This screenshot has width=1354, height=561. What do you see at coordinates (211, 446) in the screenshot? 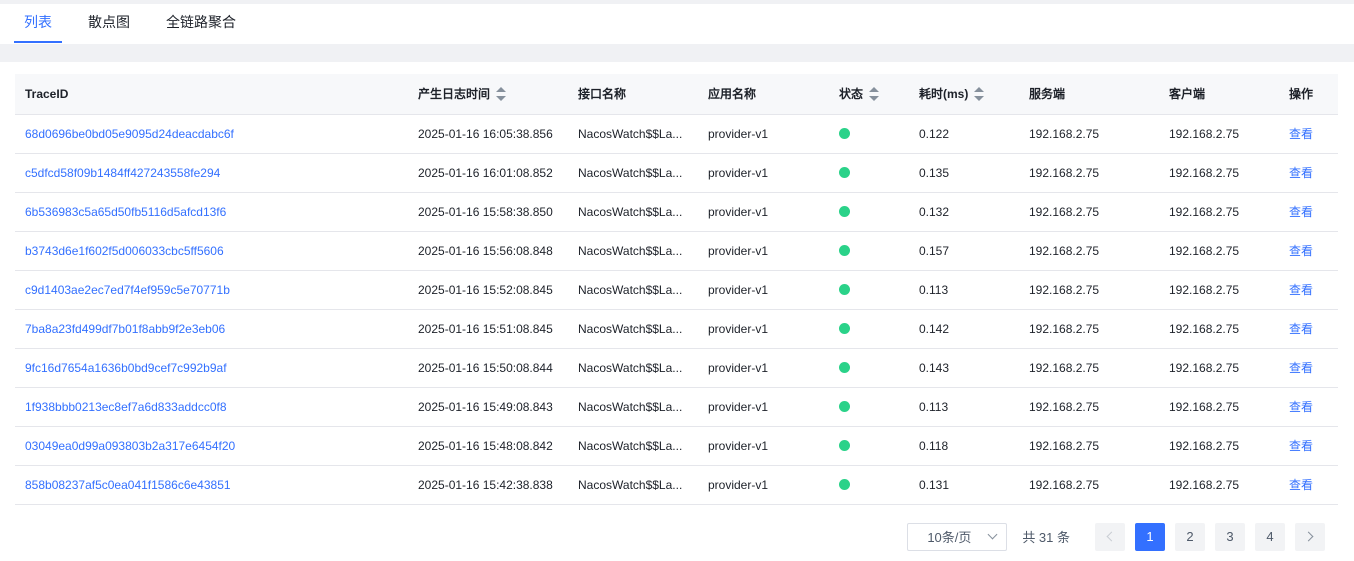
I see `trace-id-link: 03049ea0d99a093803b2a317e6454f20` at bounding box center [211, 446].